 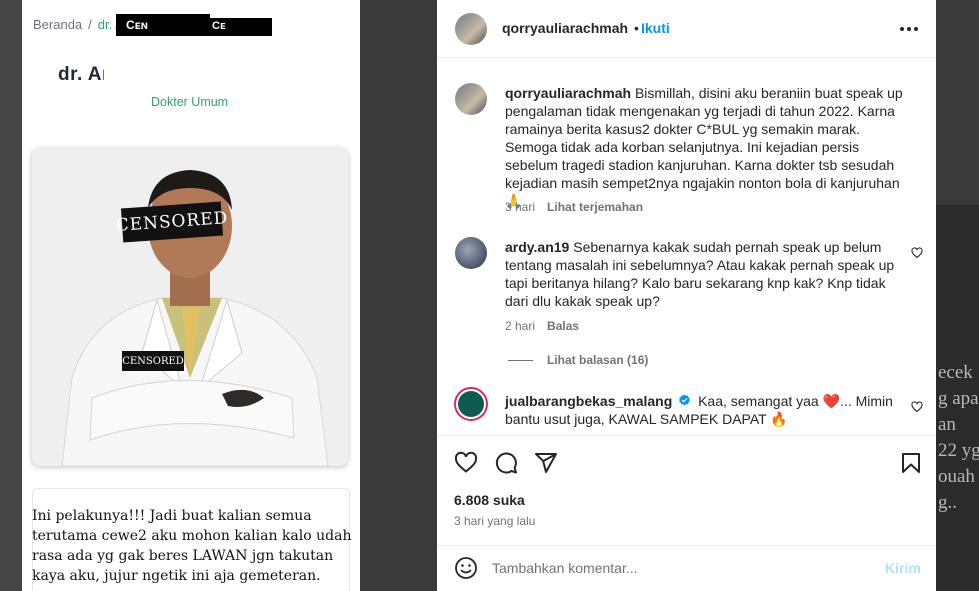 What do you see at coordinates (686, 29) in the screenshot?
I see `post-header: qorryauliarachmah • Ikuti` at bounding box center [686, 29].